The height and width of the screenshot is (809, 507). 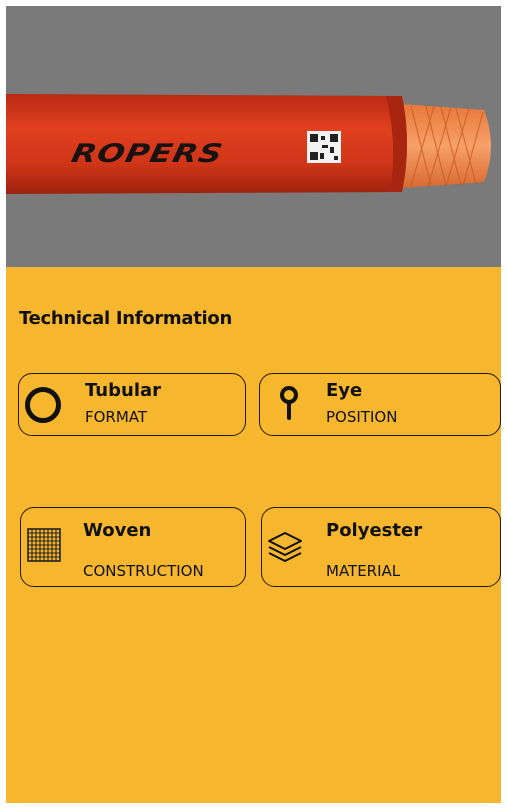 What do you see at coordinates (147, 153) in the screenshot?
I see `brand-logo: ROPERS` at bounding box center [147, 153].